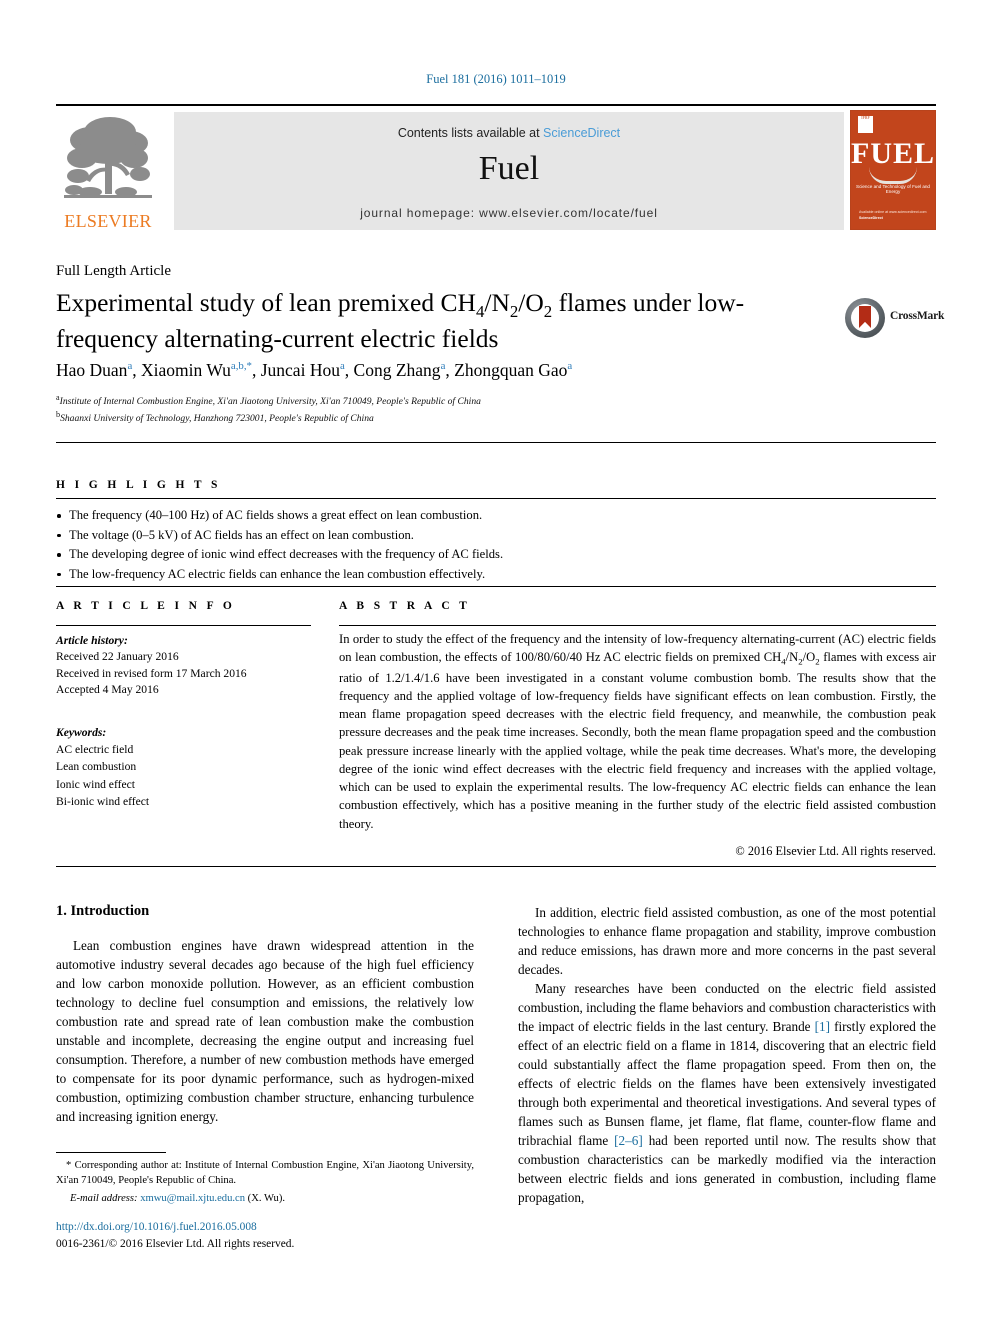 This screenshot has height=1323, width=992. Describe the element at coordinates (241, 366) in the screenshot. I see `author-affil-marker: a,b,*` at that location.